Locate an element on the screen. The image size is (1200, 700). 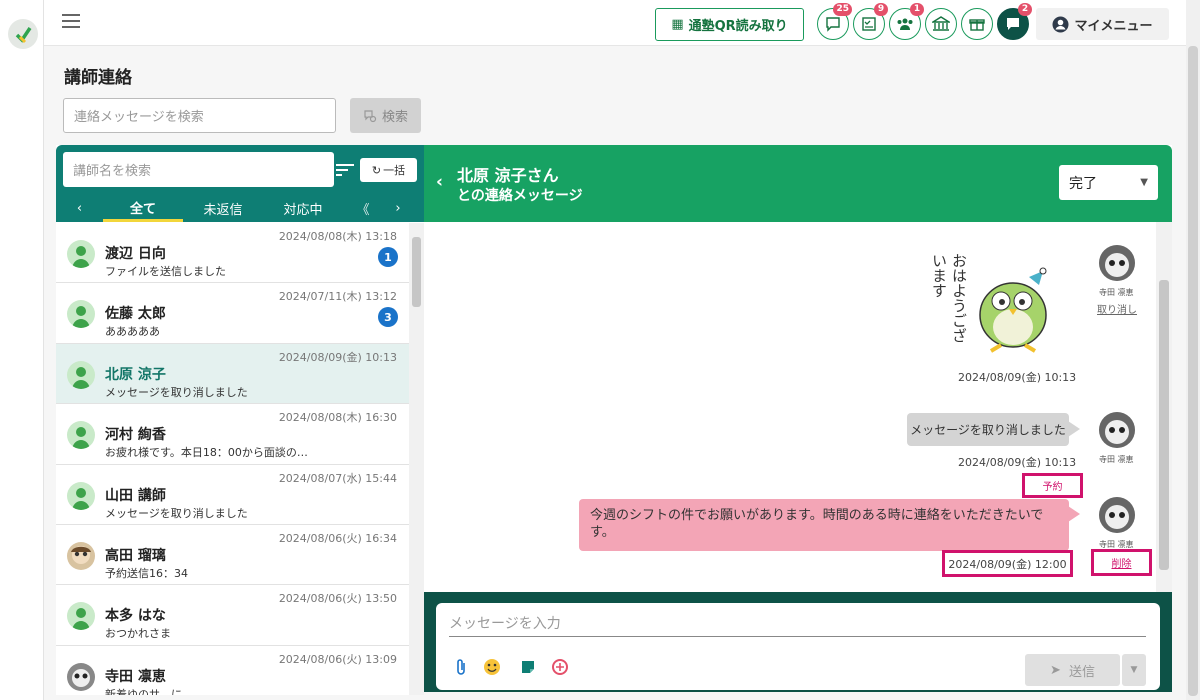
tab-next-partial: 《 is located at coordinates (363, 208).